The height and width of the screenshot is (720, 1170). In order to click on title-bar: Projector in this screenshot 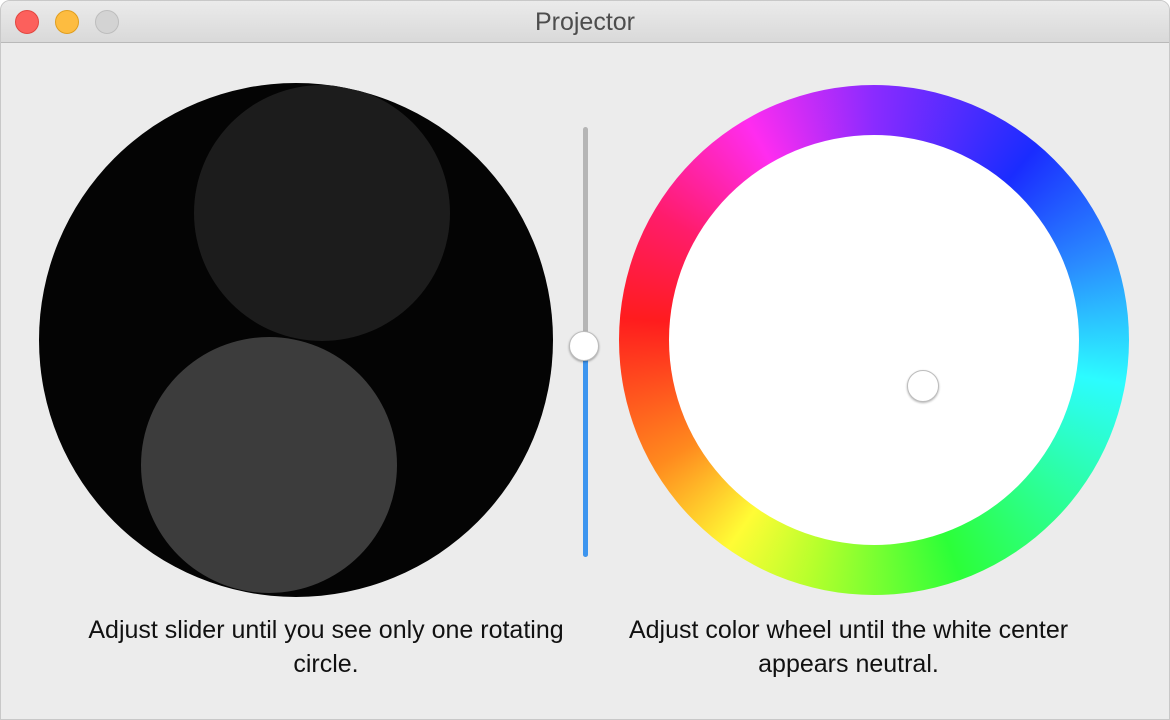, I will do `click(585, 22)`.